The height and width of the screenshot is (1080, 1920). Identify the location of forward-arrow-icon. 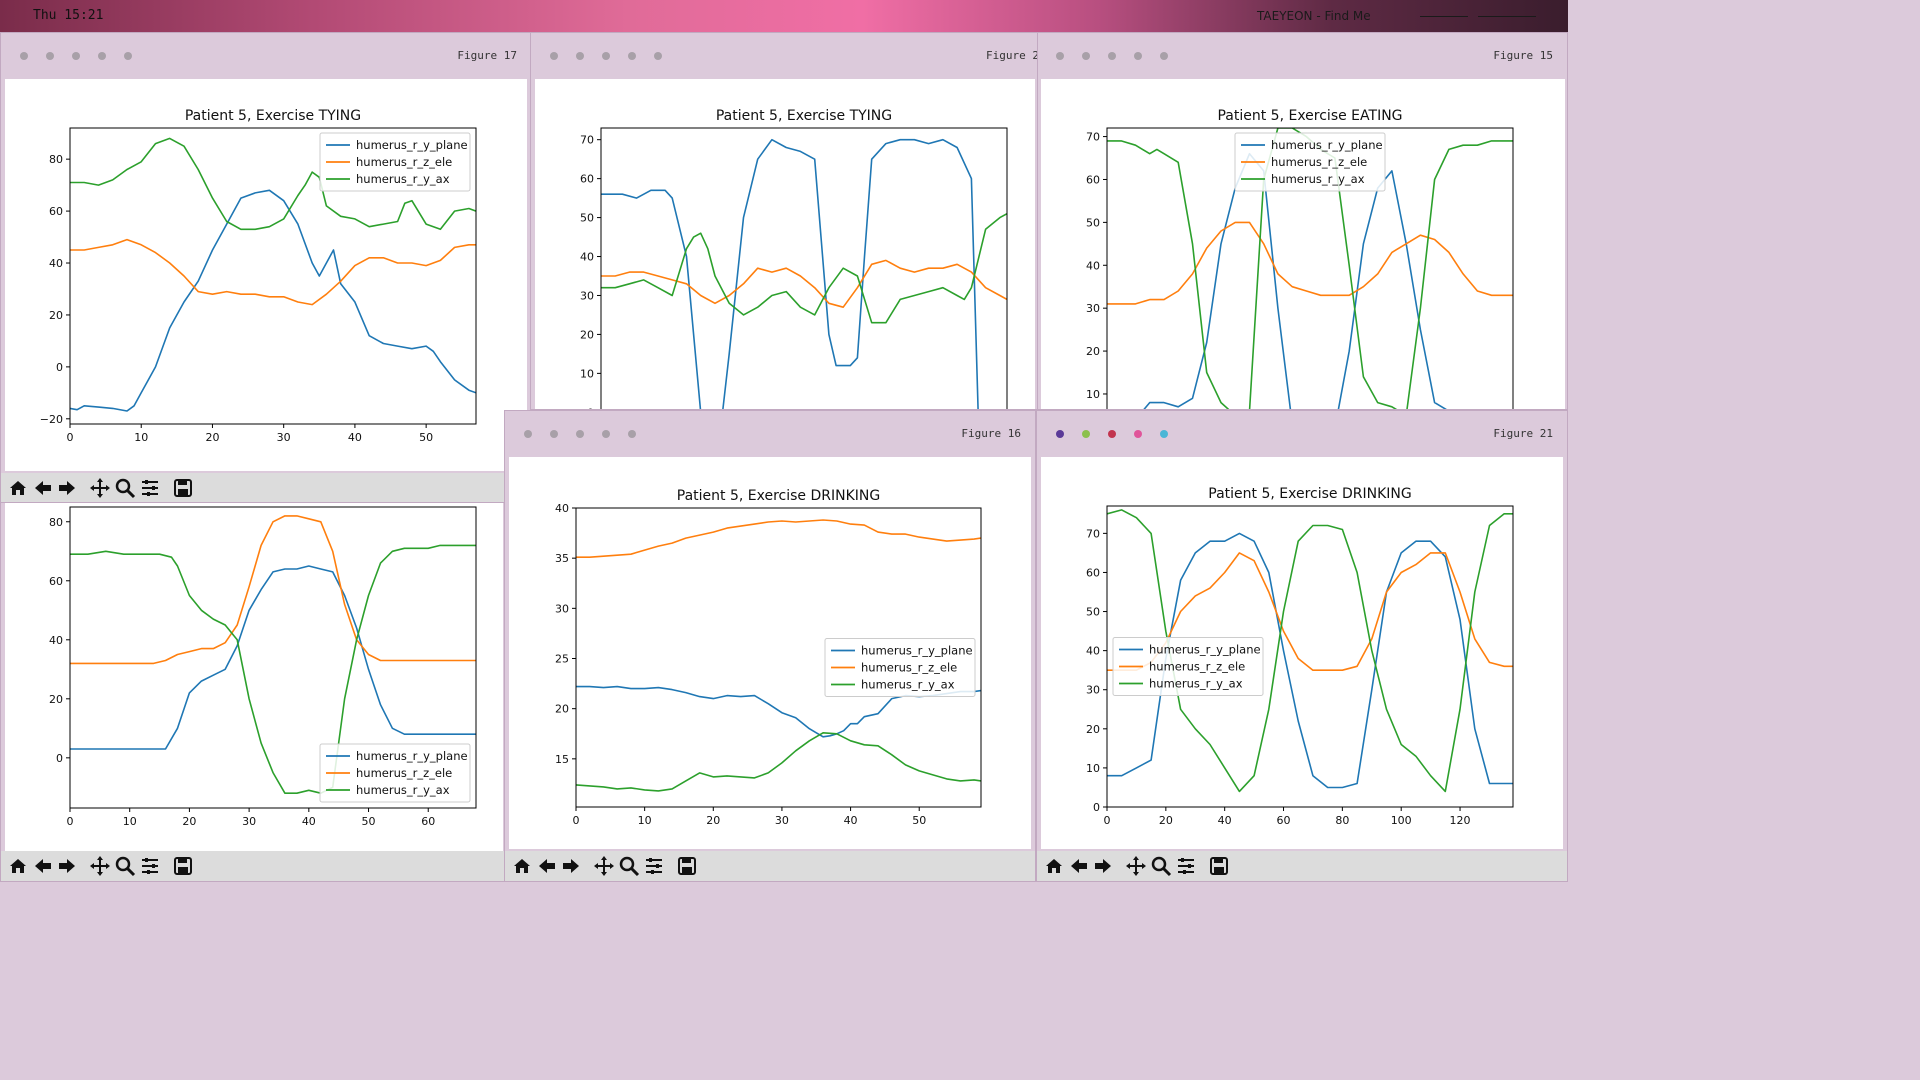
(67, 488).